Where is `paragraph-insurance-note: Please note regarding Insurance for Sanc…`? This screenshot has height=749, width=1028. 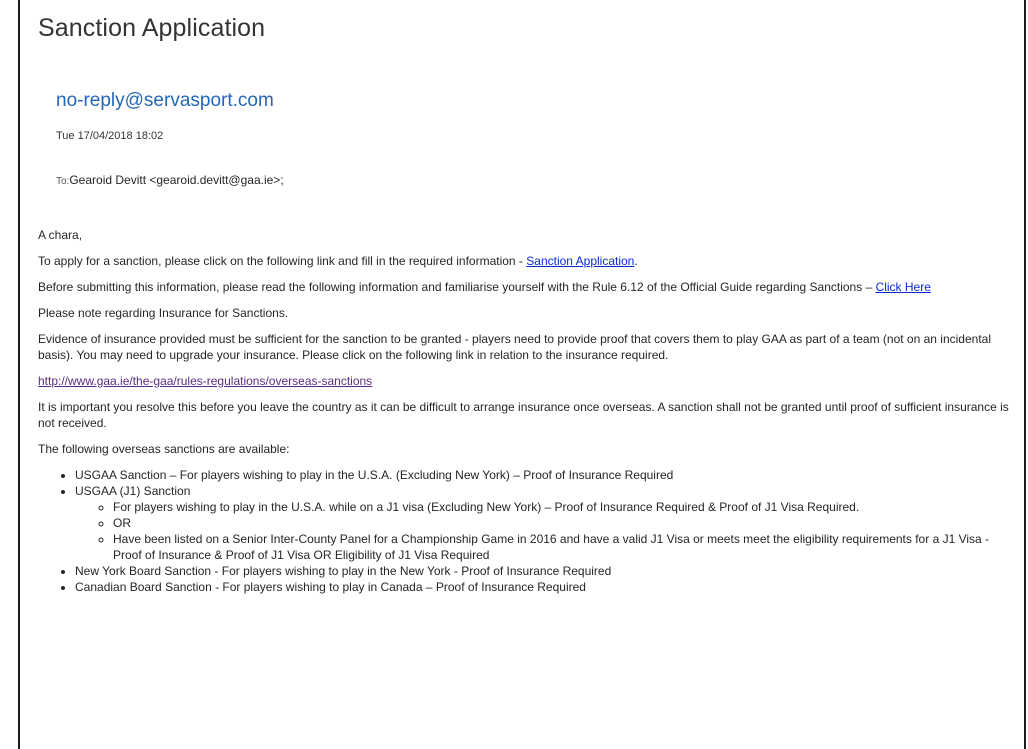
paragraph-insurance-note: Please note regarding Insurance for Sanc… is located at coordinates (163, 313).